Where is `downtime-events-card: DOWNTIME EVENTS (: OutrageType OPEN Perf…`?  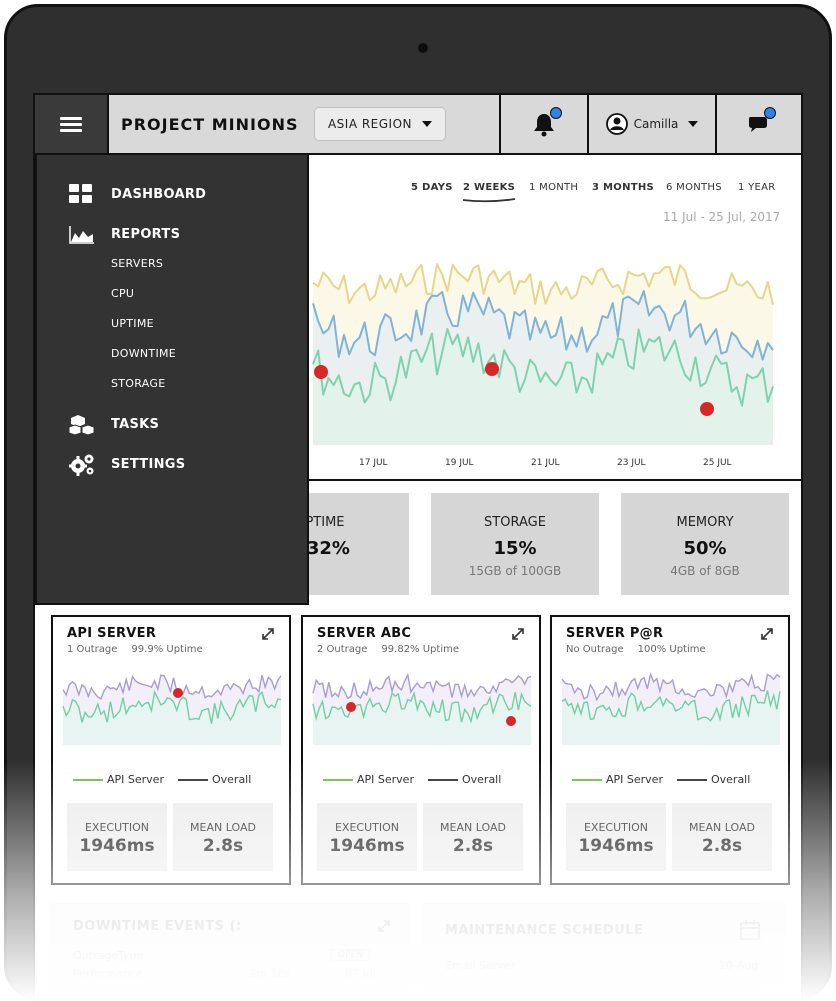
downtime-events-card: DOWNTIME EVENTS (: OutrageType OPEN Perf… is located at coordinates (230, 951).